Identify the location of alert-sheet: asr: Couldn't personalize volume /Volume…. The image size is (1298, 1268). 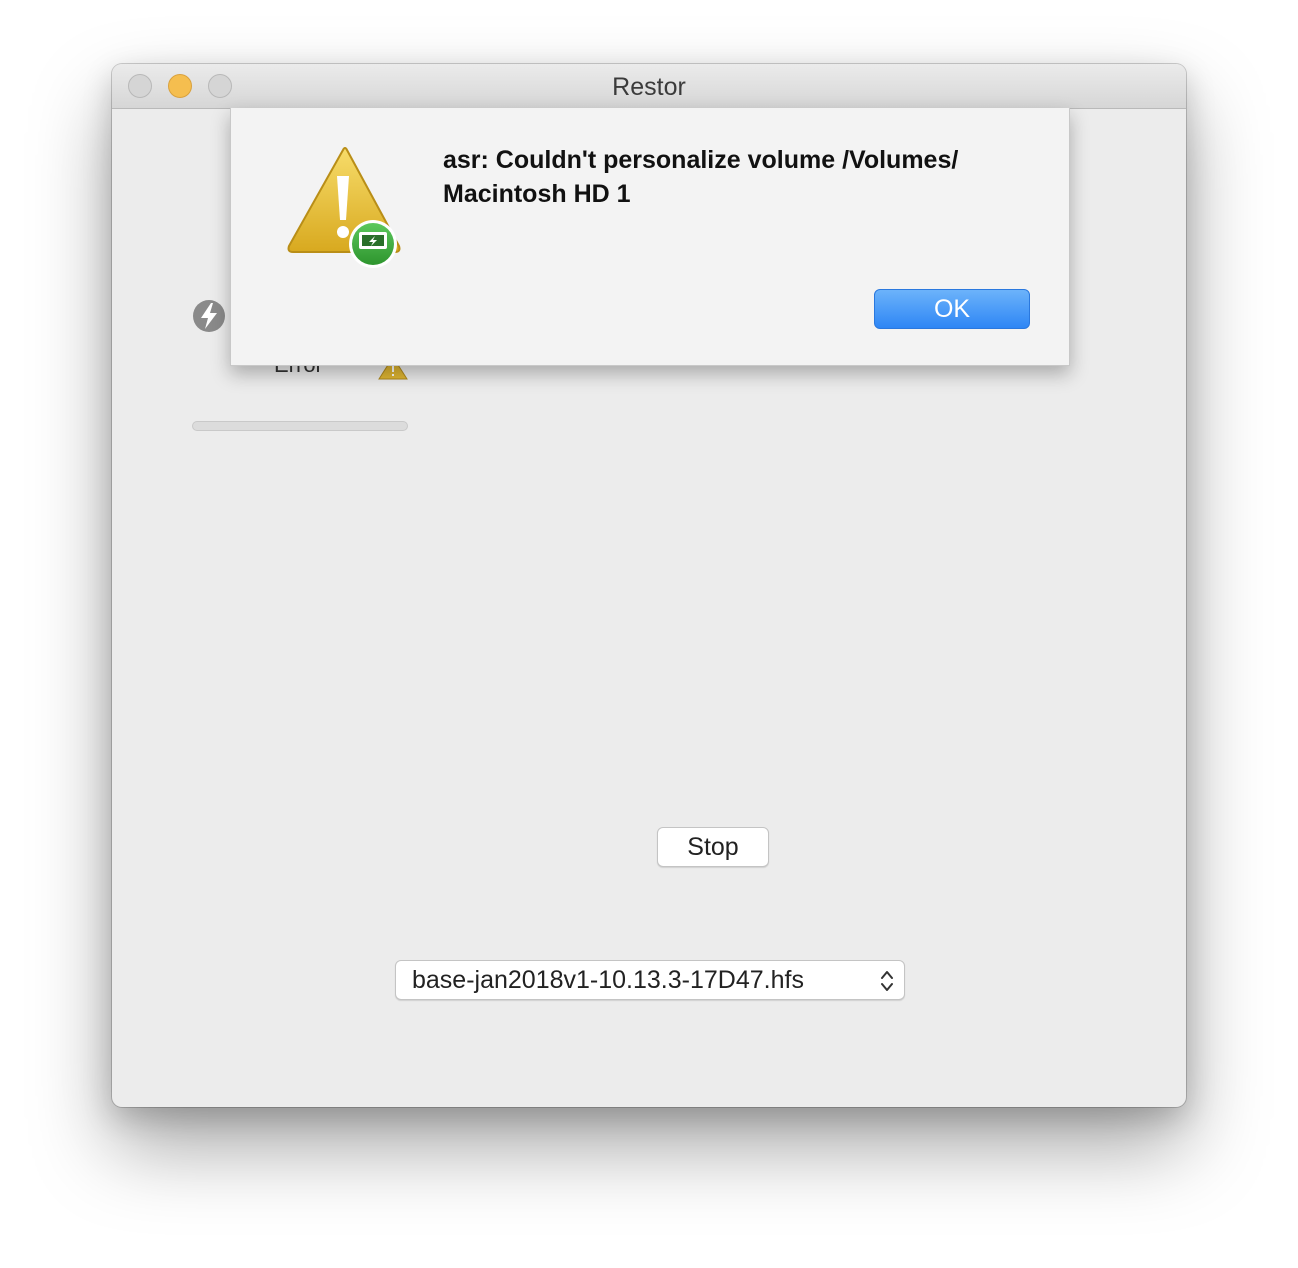
(650, 237).